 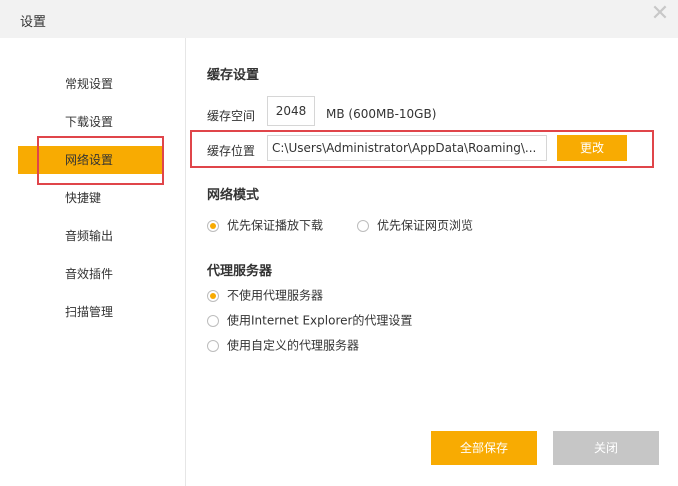 I want to click on network-mode-option-browsing: 优先保证网页浏览, so click(x=415, y=225).